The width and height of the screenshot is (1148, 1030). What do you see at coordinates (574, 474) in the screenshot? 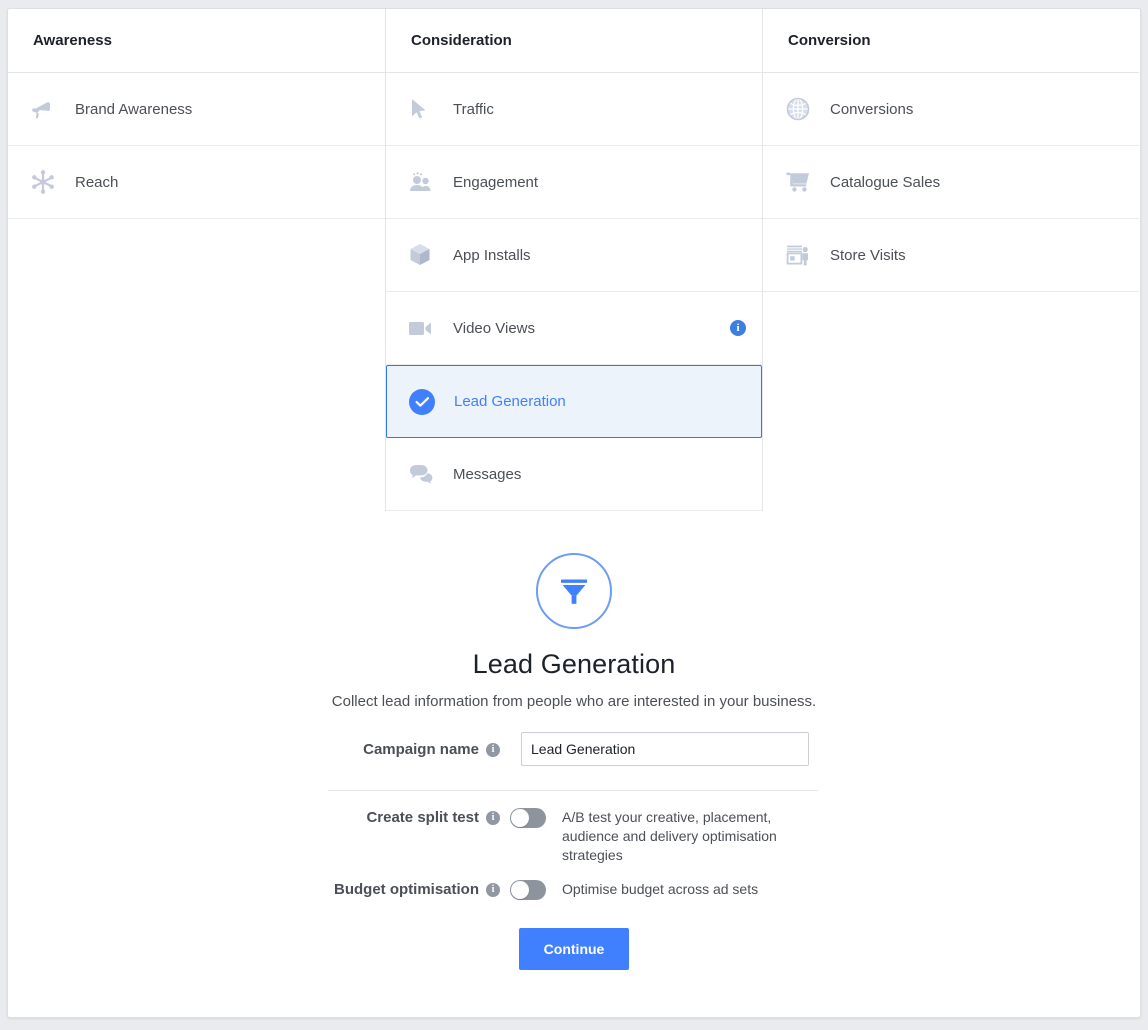
I see `objective-item-messages: Messages` at bounding box center [574, 474].